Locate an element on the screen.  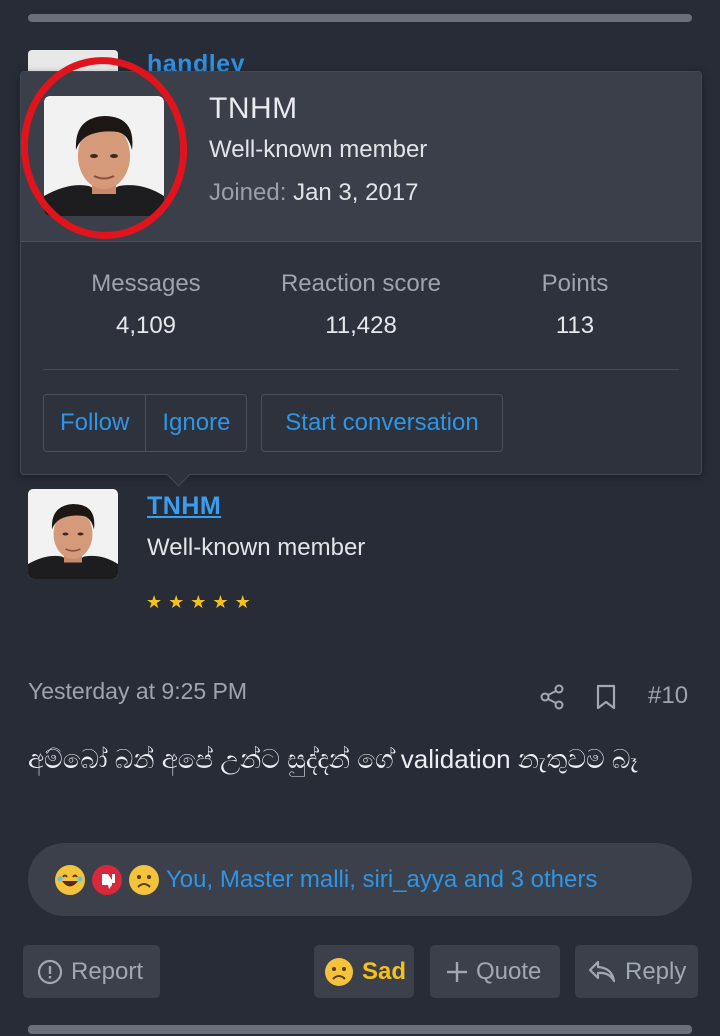
post-avatar is located at coordinates (73, 534).